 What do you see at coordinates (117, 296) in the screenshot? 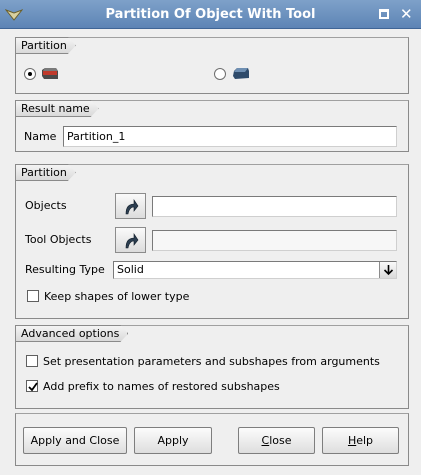
I see `keep-shapes-label: Keep shapes of lower type` at bounding box center [117, 296].